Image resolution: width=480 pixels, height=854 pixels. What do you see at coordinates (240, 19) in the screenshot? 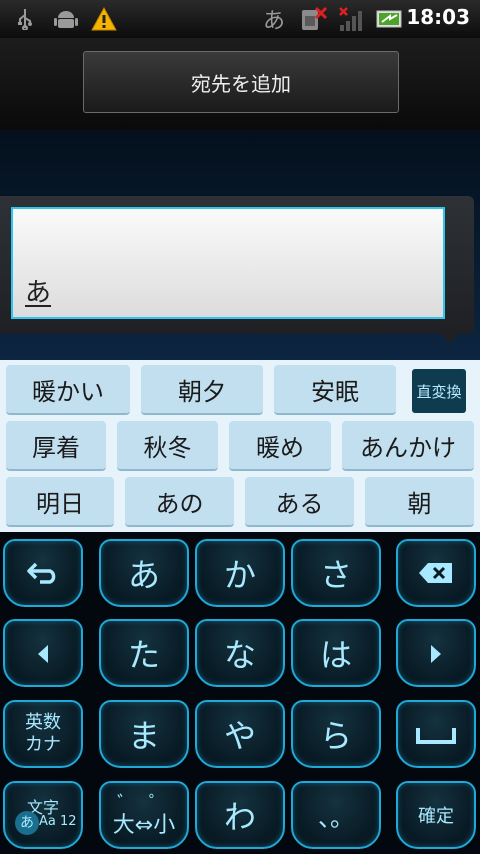
I see `status-bar: あ 18:03` at bounding box center [240, 19].